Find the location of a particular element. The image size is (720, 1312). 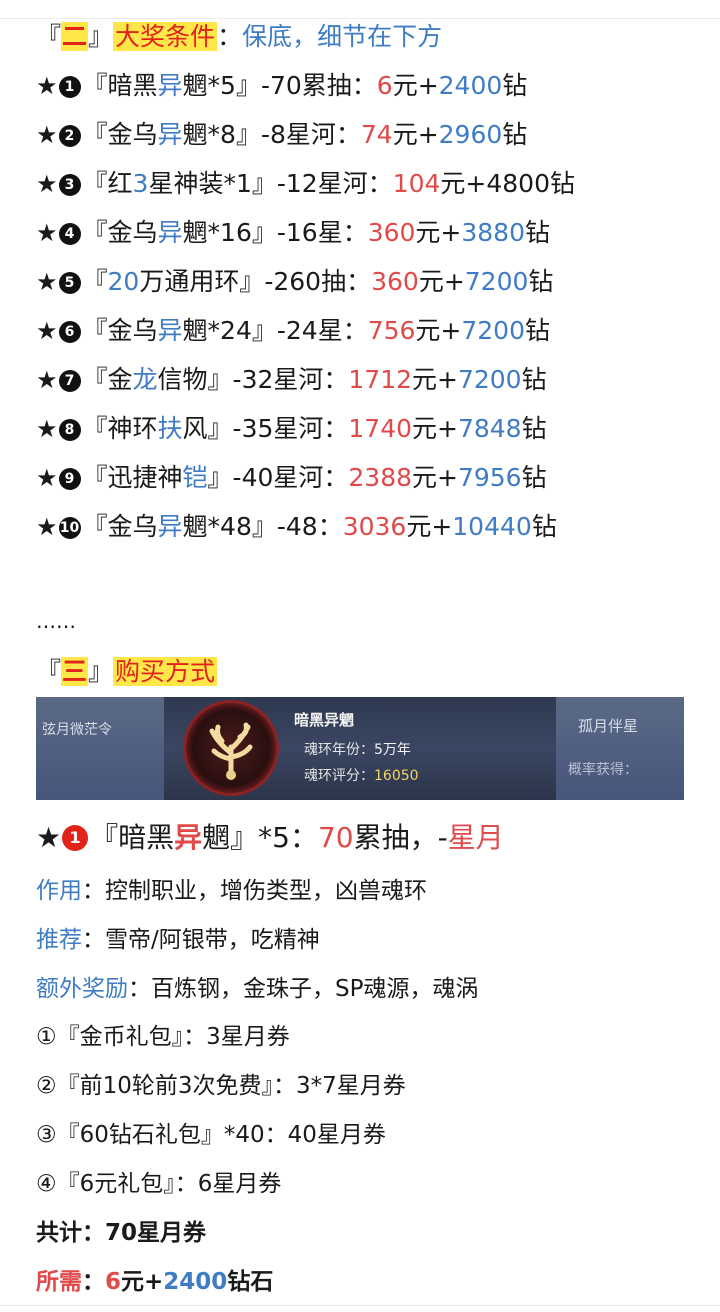

info-label: 额外奖励 is located at coordinates (82, 989).